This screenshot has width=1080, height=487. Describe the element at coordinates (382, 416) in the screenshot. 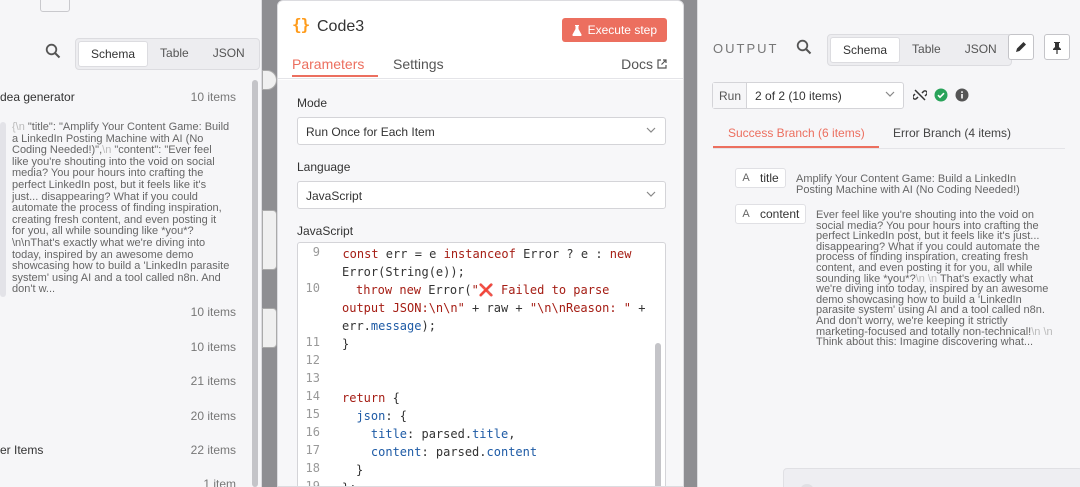

I see `code-text: json: {` at that location.